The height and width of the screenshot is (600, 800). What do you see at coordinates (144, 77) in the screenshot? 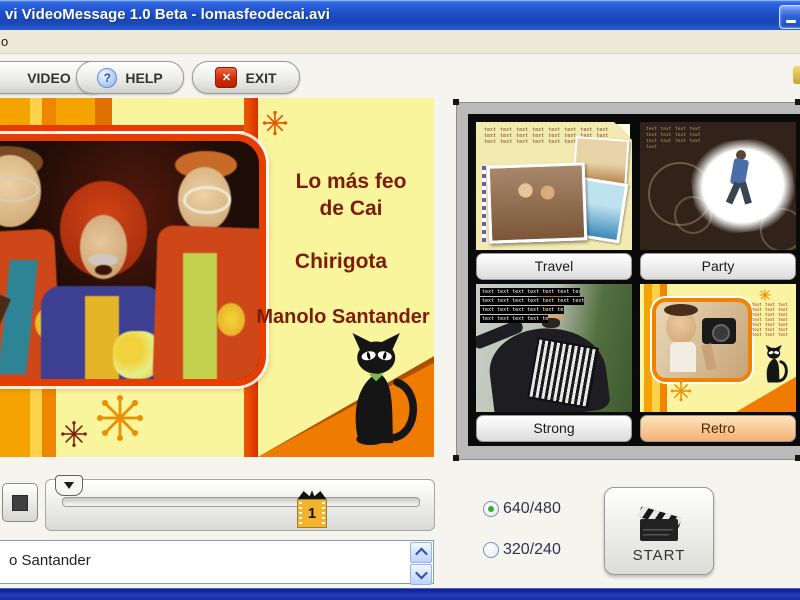
I see `help-button-label: HELP` at bounding box center [144, 77].